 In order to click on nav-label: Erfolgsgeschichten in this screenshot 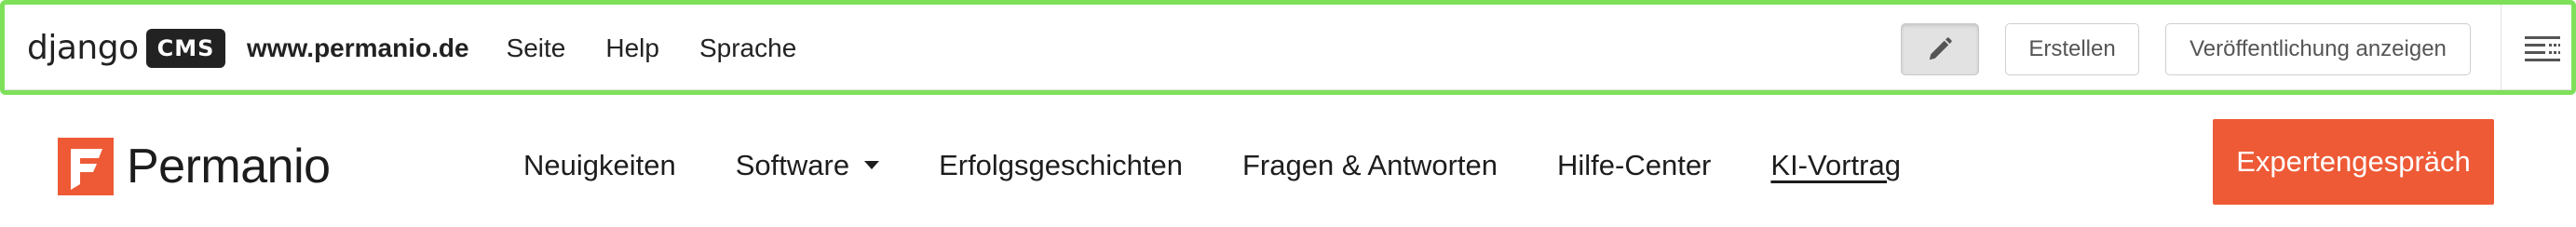, I will do `click(1061, 164)`.